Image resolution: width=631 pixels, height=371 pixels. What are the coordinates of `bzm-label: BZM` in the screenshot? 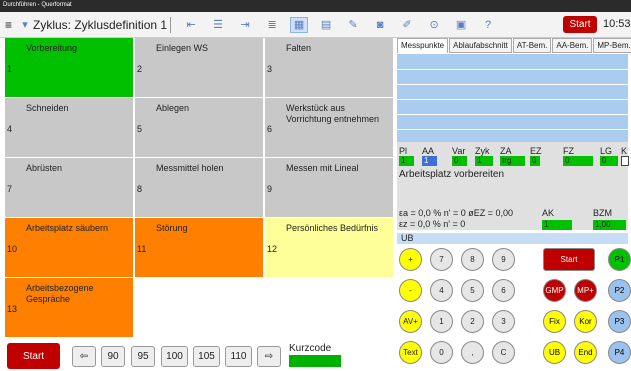 It's located at (602, 213).